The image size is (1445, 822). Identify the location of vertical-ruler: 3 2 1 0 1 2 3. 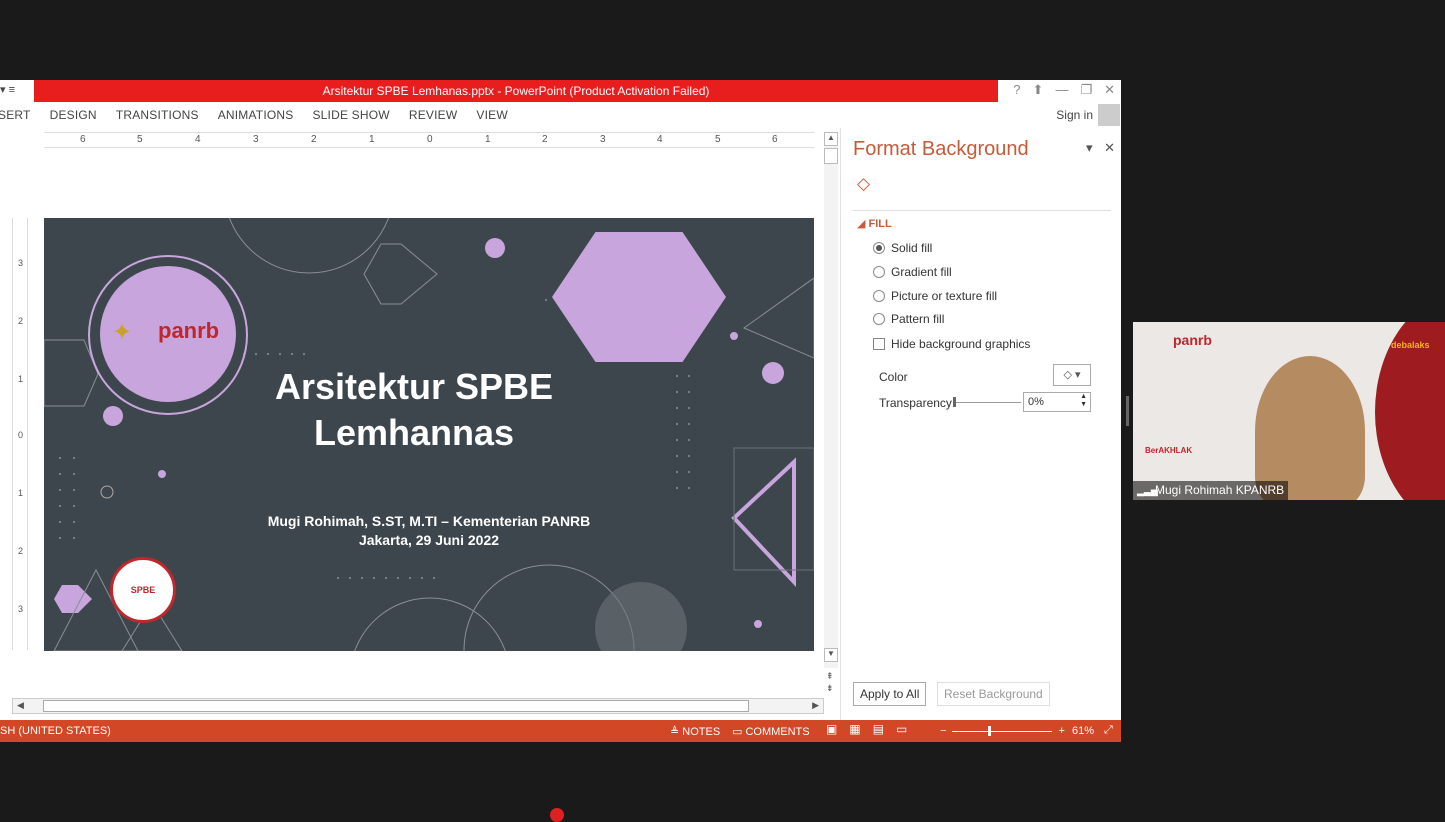
(20, 434).